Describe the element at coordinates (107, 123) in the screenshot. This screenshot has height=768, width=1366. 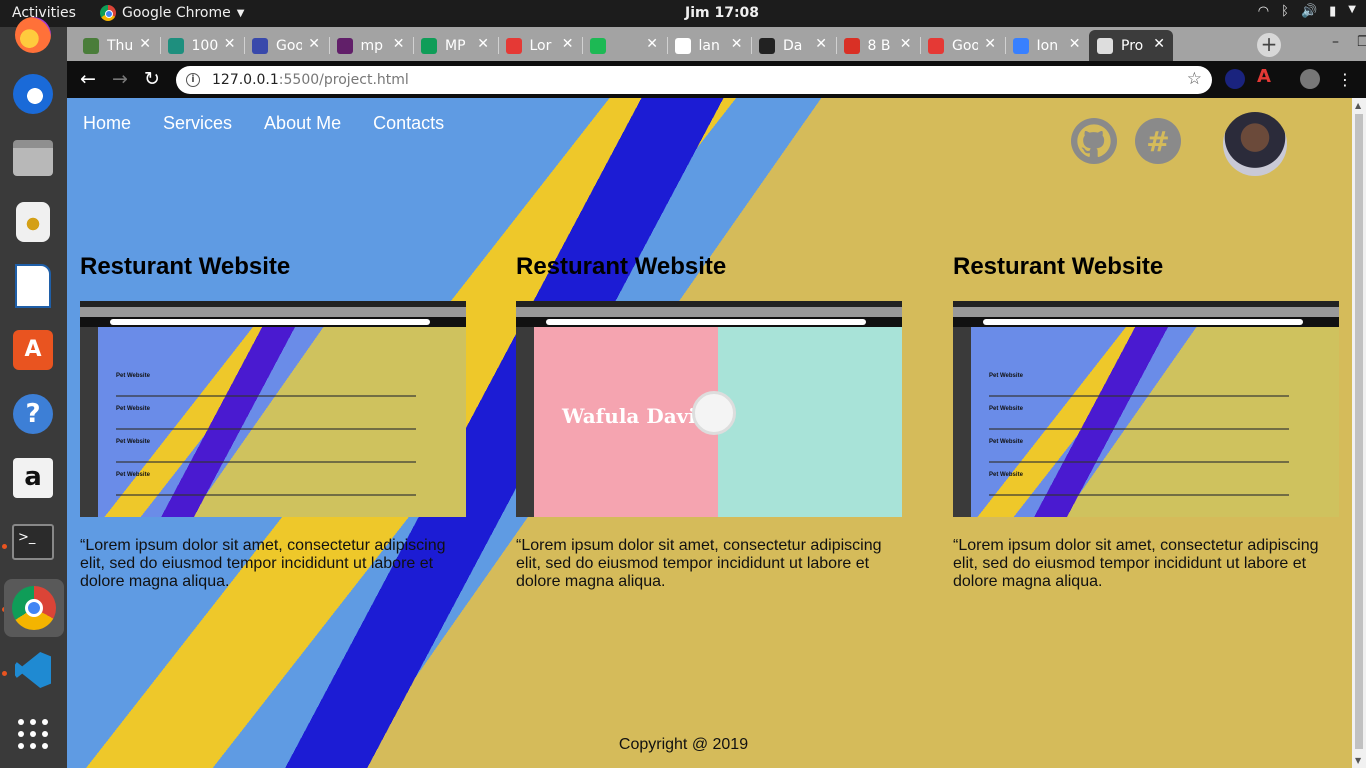
I see `nav-home: Home` at that location.